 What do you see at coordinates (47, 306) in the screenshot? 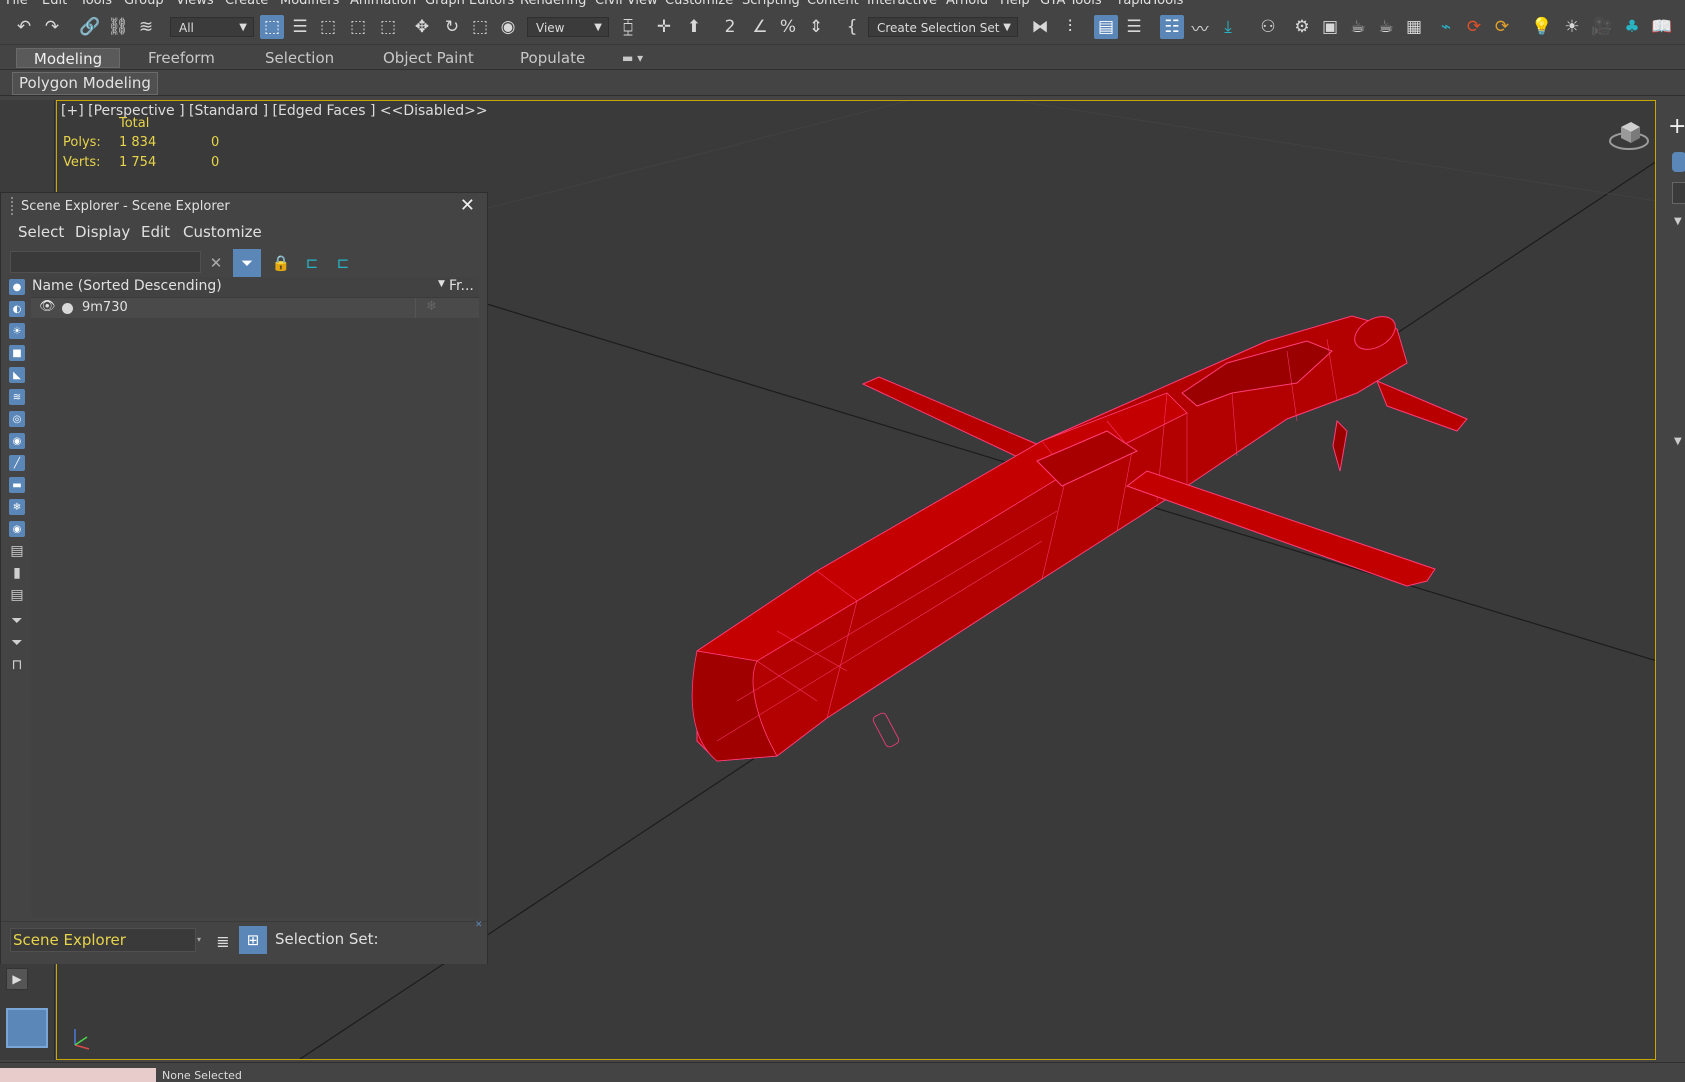
I see `visibility-eye-icon: 👁` at bounding box center [47, 306].